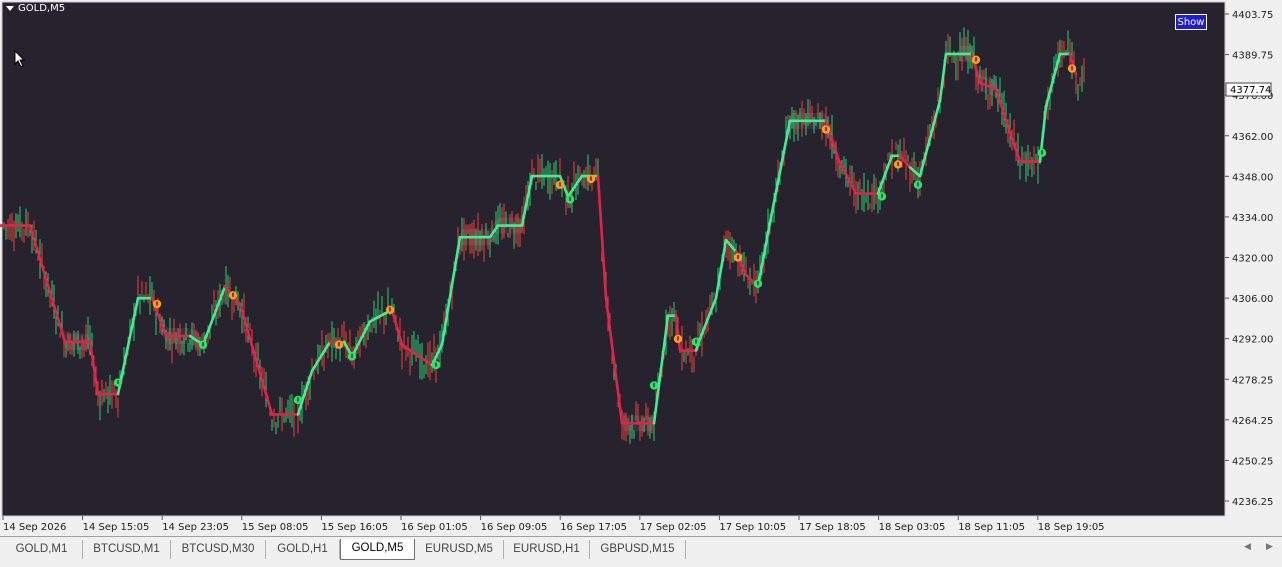 This screenshot has width=1282, height=567. What do you see at coordinates (1269, 547) in the screenshot?
I see `scroll-right-icon: ▶` at bounding box center [1269, 547].